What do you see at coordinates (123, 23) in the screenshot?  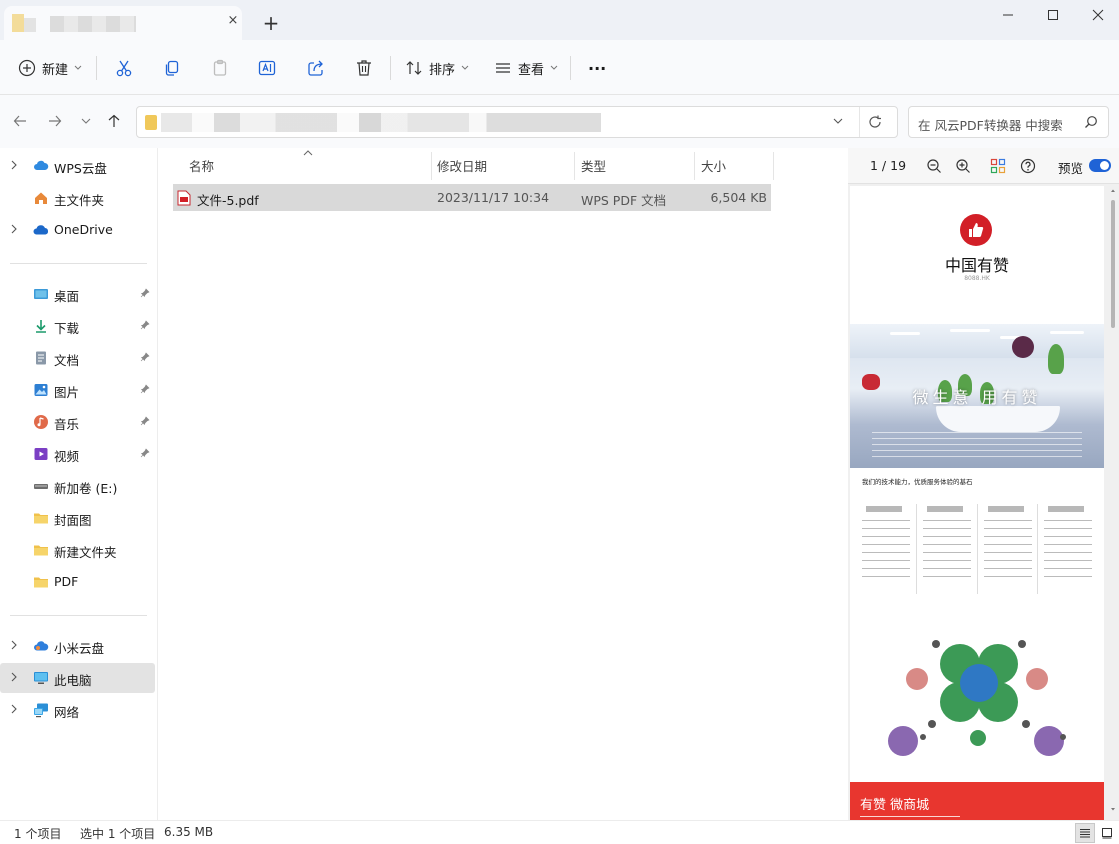 I see `window-tab: ×` at bounding box center [123, 23].